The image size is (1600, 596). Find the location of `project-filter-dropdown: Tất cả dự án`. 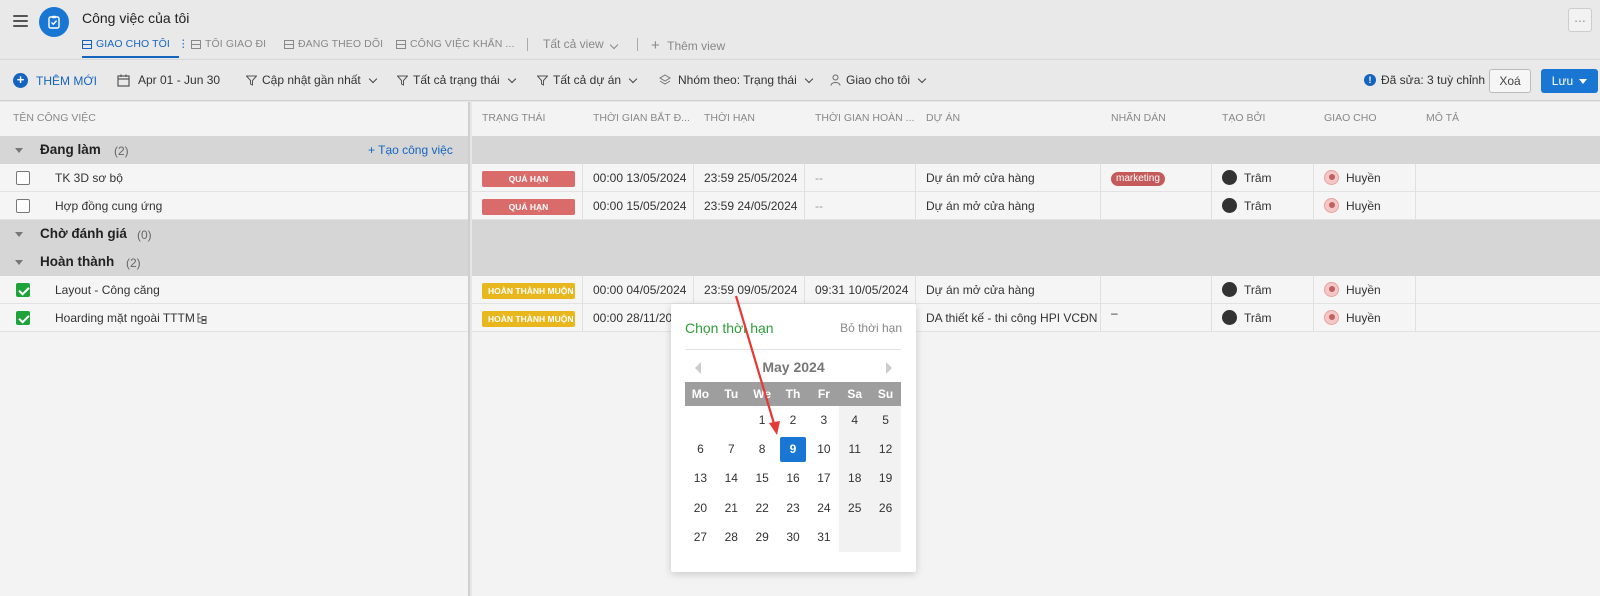

project-filter-dropdown: Tất cả dự án is located at coordinates (587, 80).